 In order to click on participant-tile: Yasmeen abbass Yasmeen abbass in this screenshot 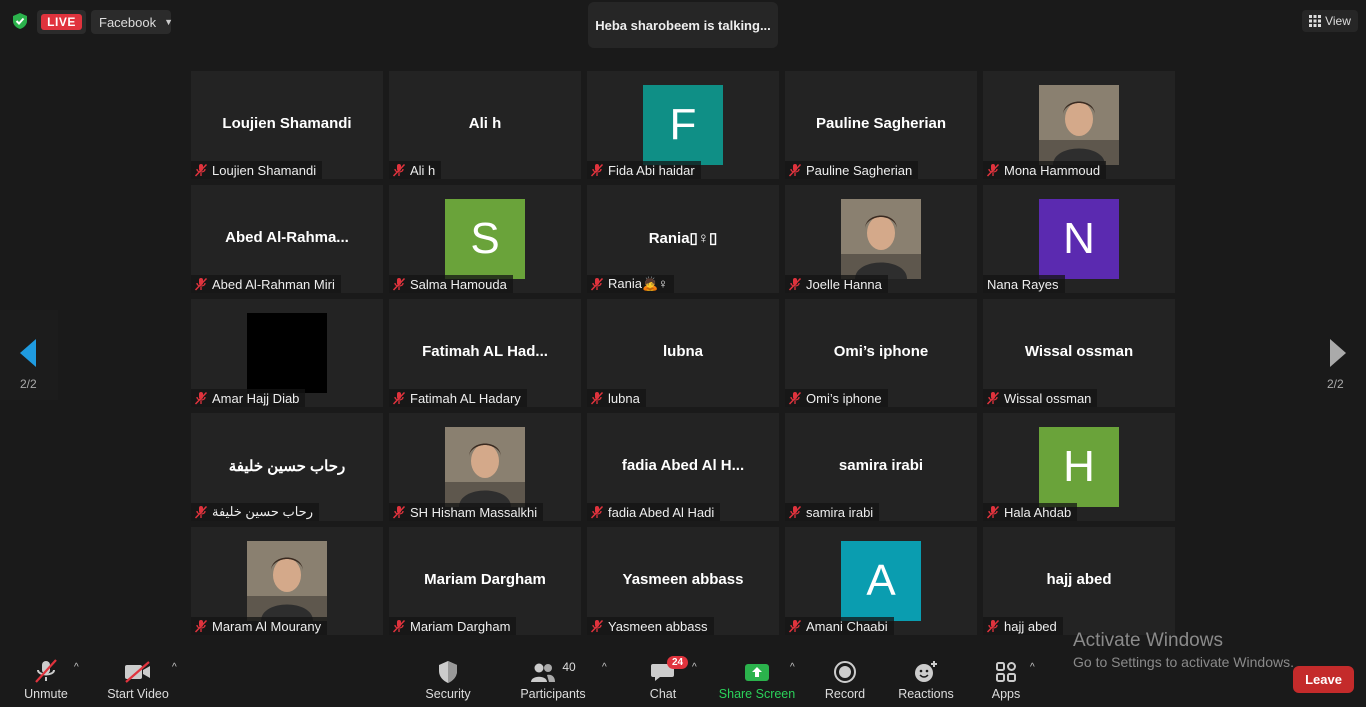, I will do `click(683, 581)`.